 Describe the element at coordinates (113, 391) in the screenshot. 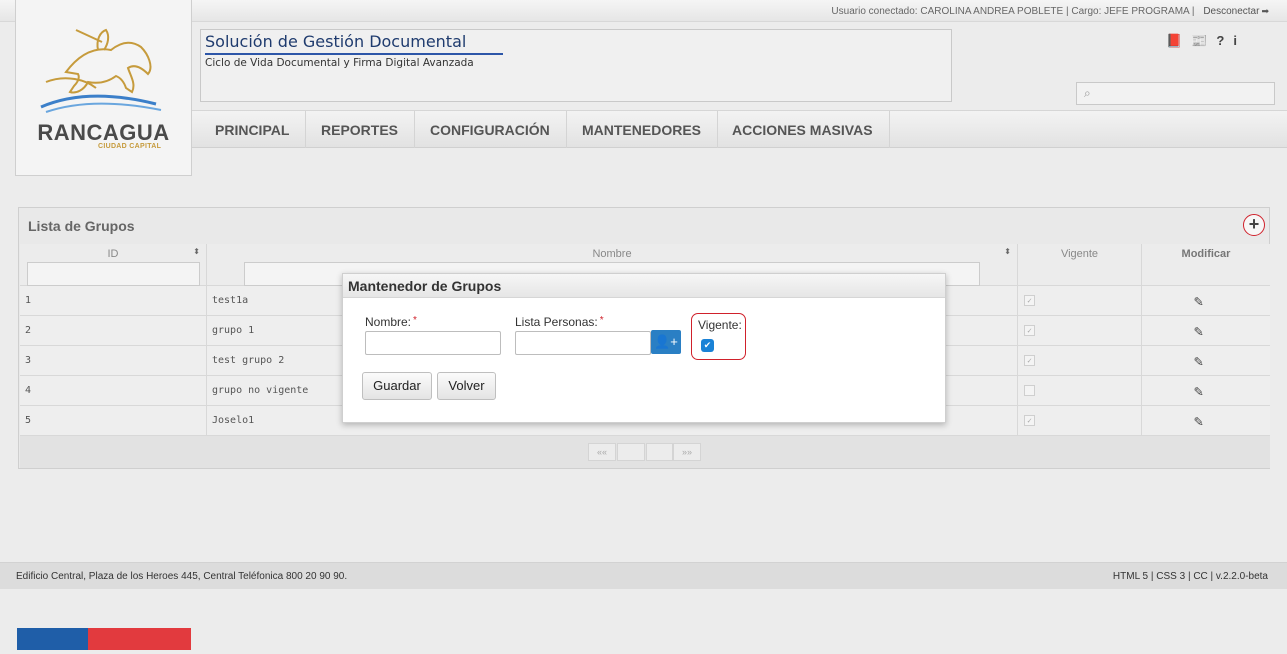

I see `cell-id: 4` at that location.